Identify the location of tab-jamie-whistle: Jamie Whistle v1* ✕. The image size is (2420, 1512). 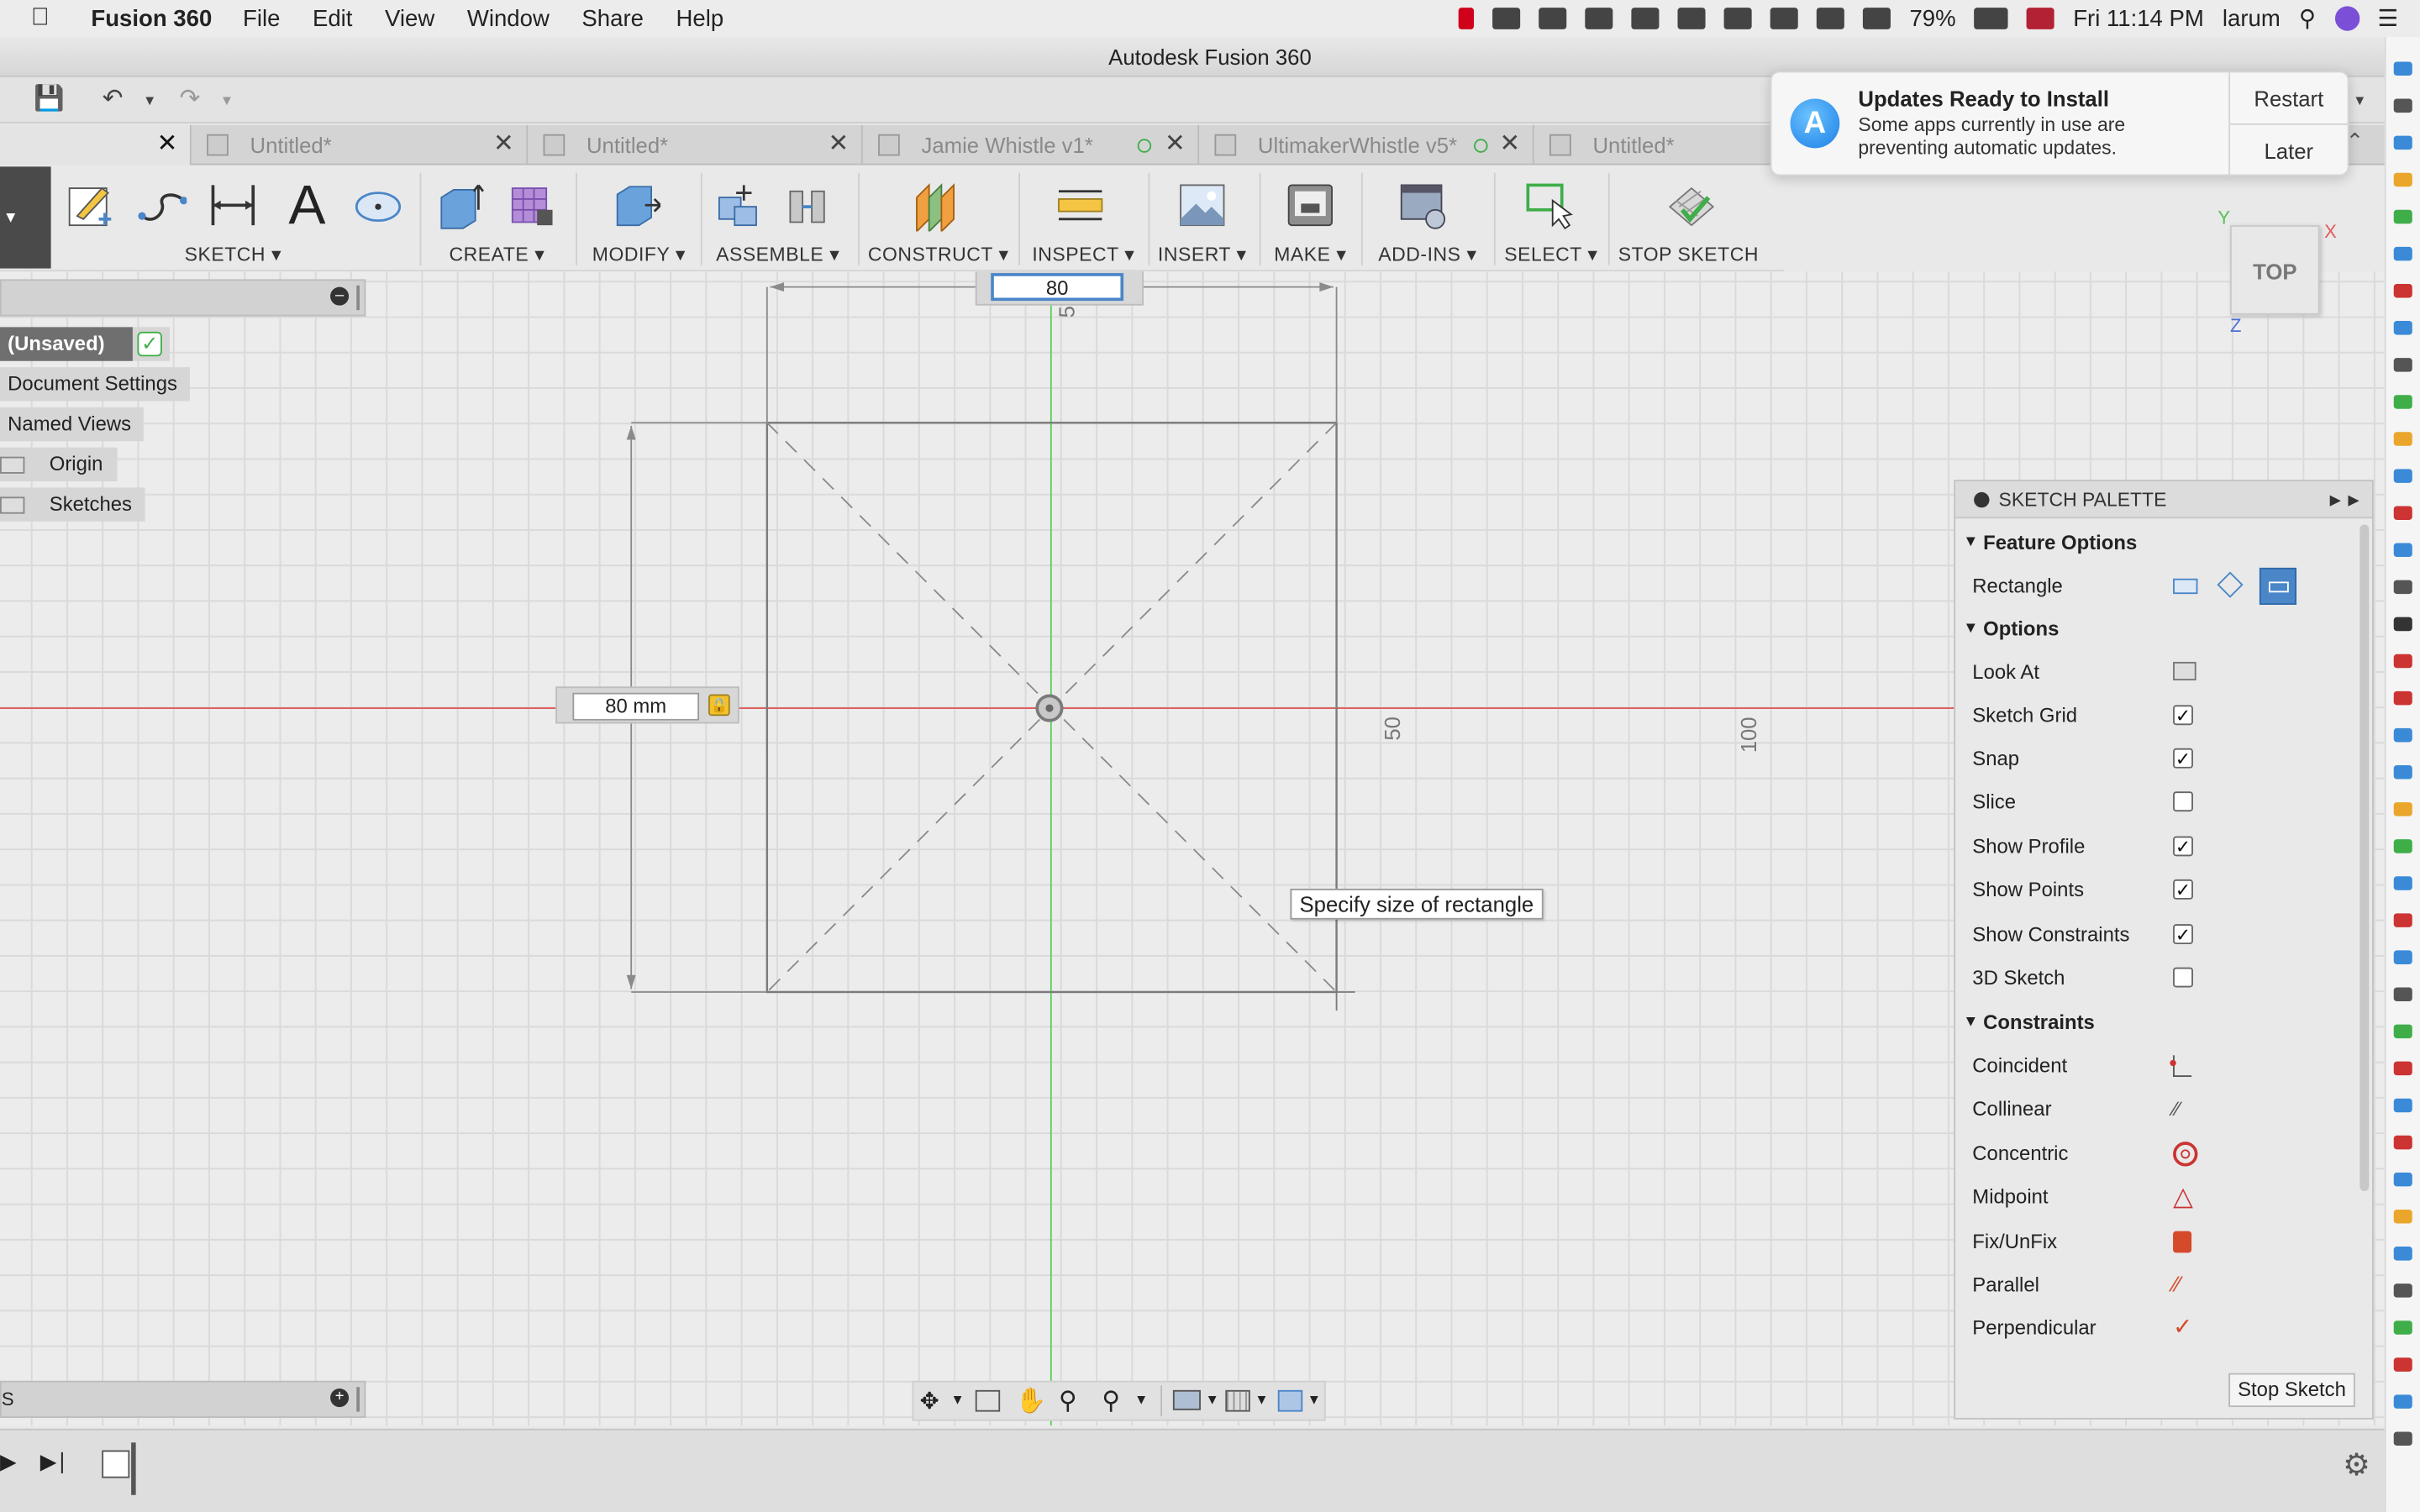
(1031, 144).